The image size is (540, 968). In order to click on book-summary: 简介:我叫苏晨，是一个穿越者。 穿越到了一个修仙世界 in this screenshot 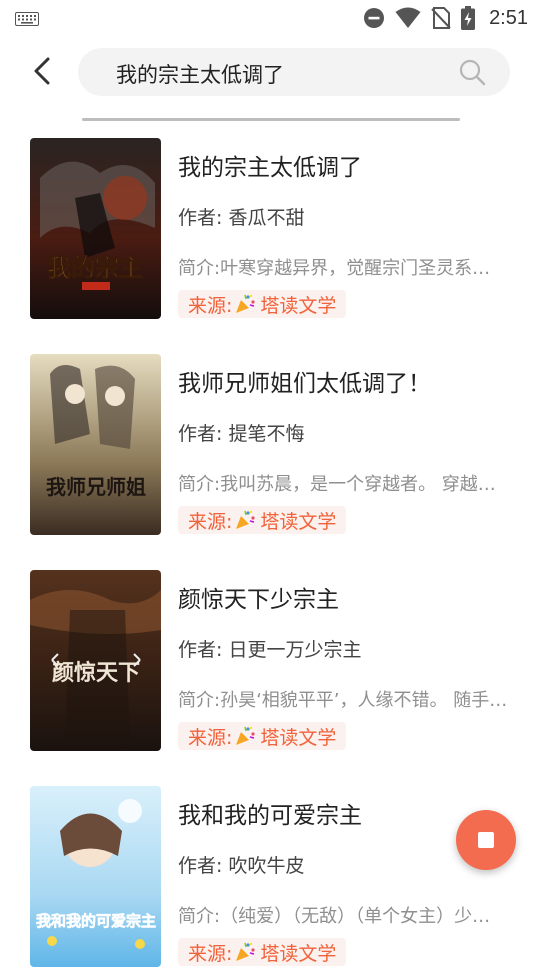, I will do `click(343, 484)`.